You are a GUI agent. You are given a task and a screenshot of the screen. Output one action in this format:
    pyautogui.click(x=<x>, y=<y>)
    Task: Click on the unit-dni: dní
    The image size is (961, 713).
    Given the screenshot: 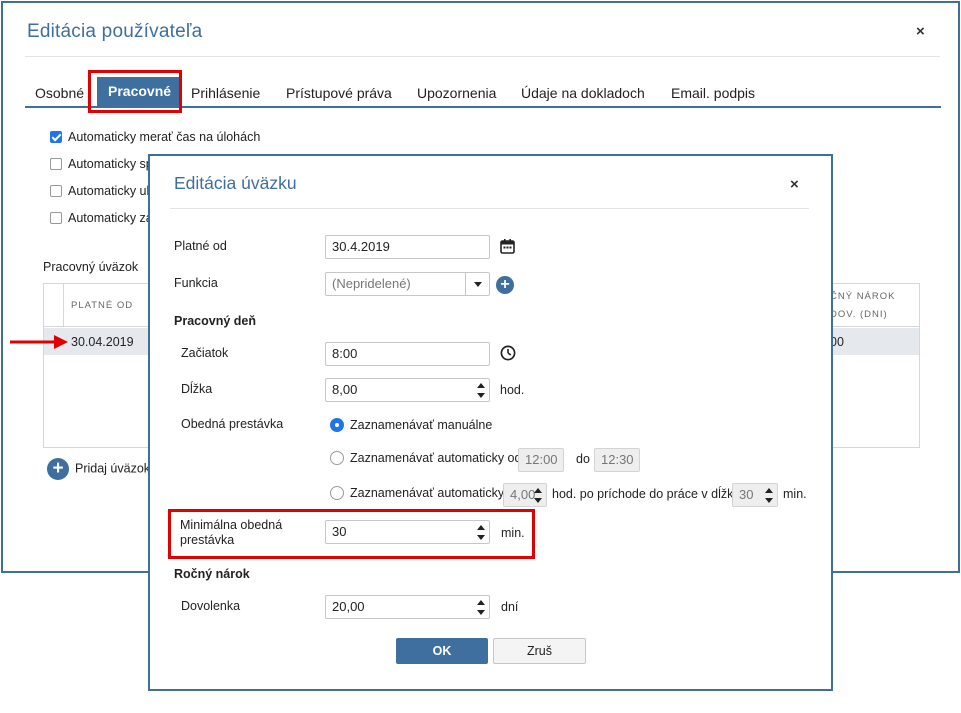 What is the action you would take?
    pyautogui.click(x=510, y=607)
    